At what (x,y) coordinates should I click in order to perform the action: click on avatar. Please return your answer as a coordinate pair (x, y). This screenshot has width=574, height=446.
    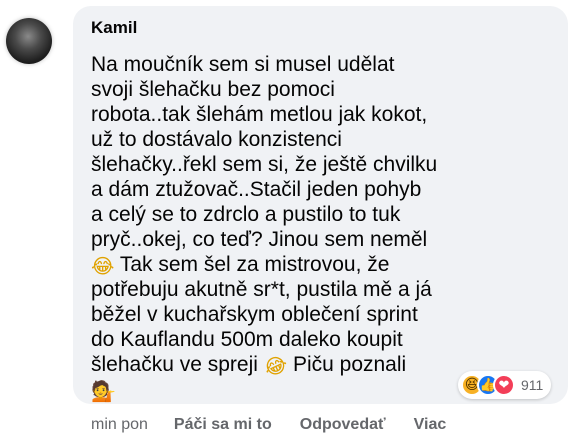
    Looking at the image, I should click on (29, 41).